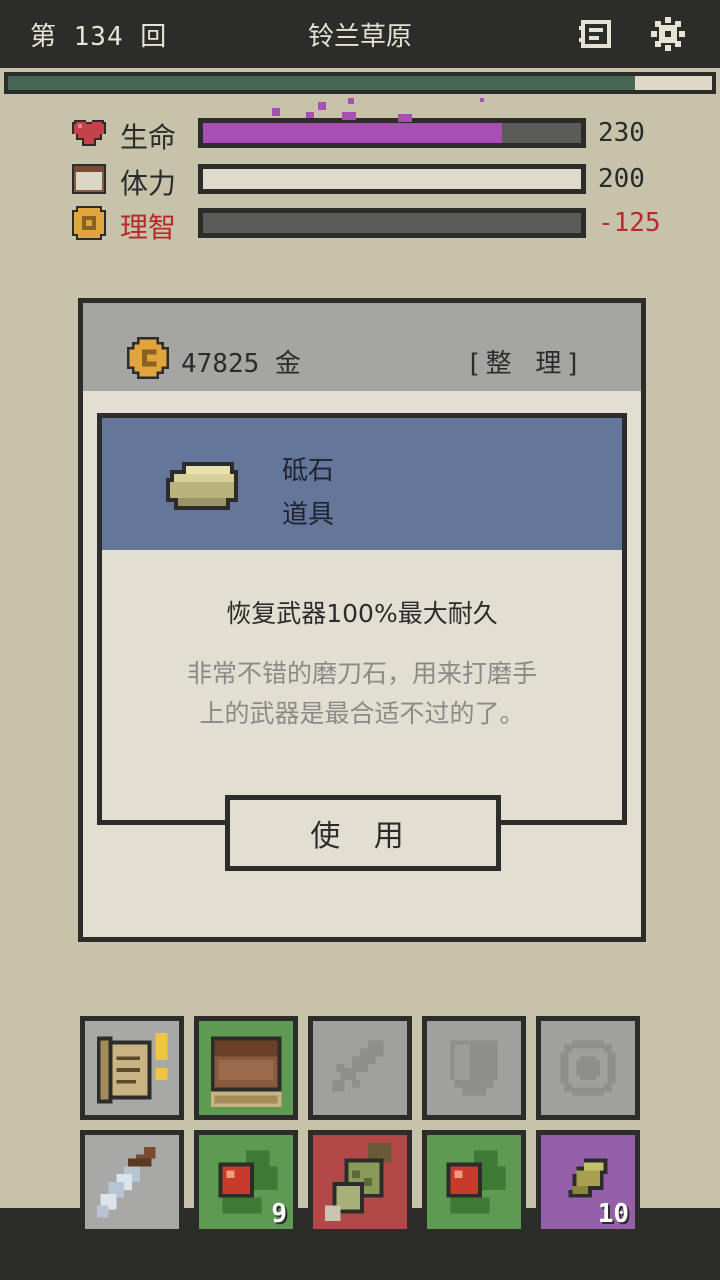 The width and height of the screenshot is (720, 1280). I want to click on backpack-slot, so click(246, 1068).